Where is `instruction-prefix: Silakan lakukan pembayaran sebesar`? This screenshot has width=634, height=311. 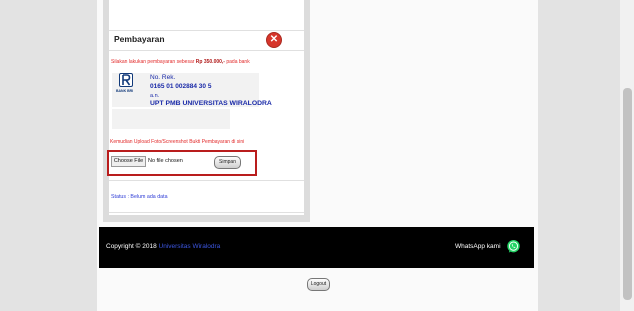
instruction-prefix: Silakan lakukan pembayaran sebesar is located at coordinates (153, 62).